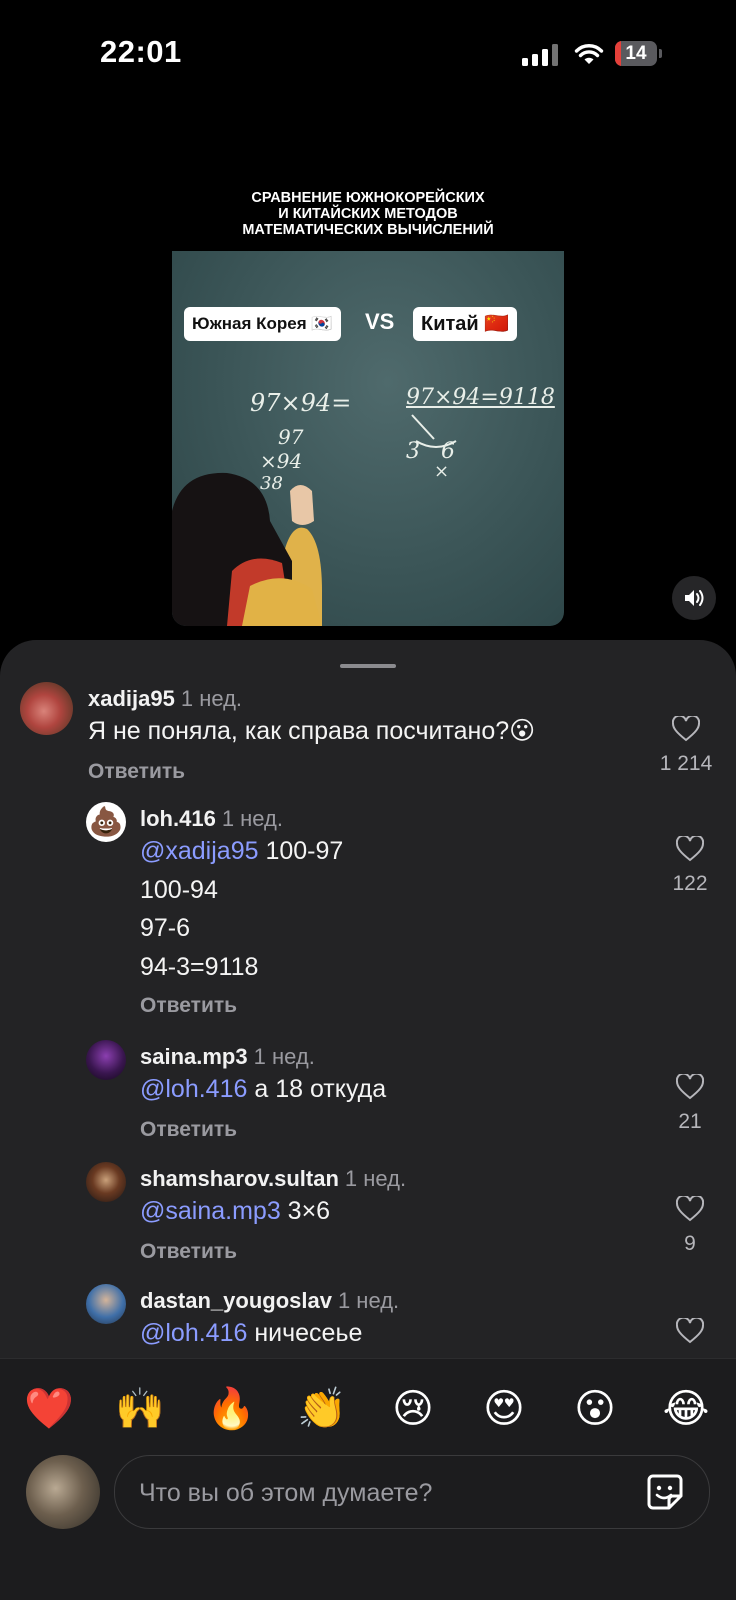 This screenshot has height=1600, width=736. Describe the element at coordinates (141, 51) in the screenshot. I see `status-time: 22:01` at that location.